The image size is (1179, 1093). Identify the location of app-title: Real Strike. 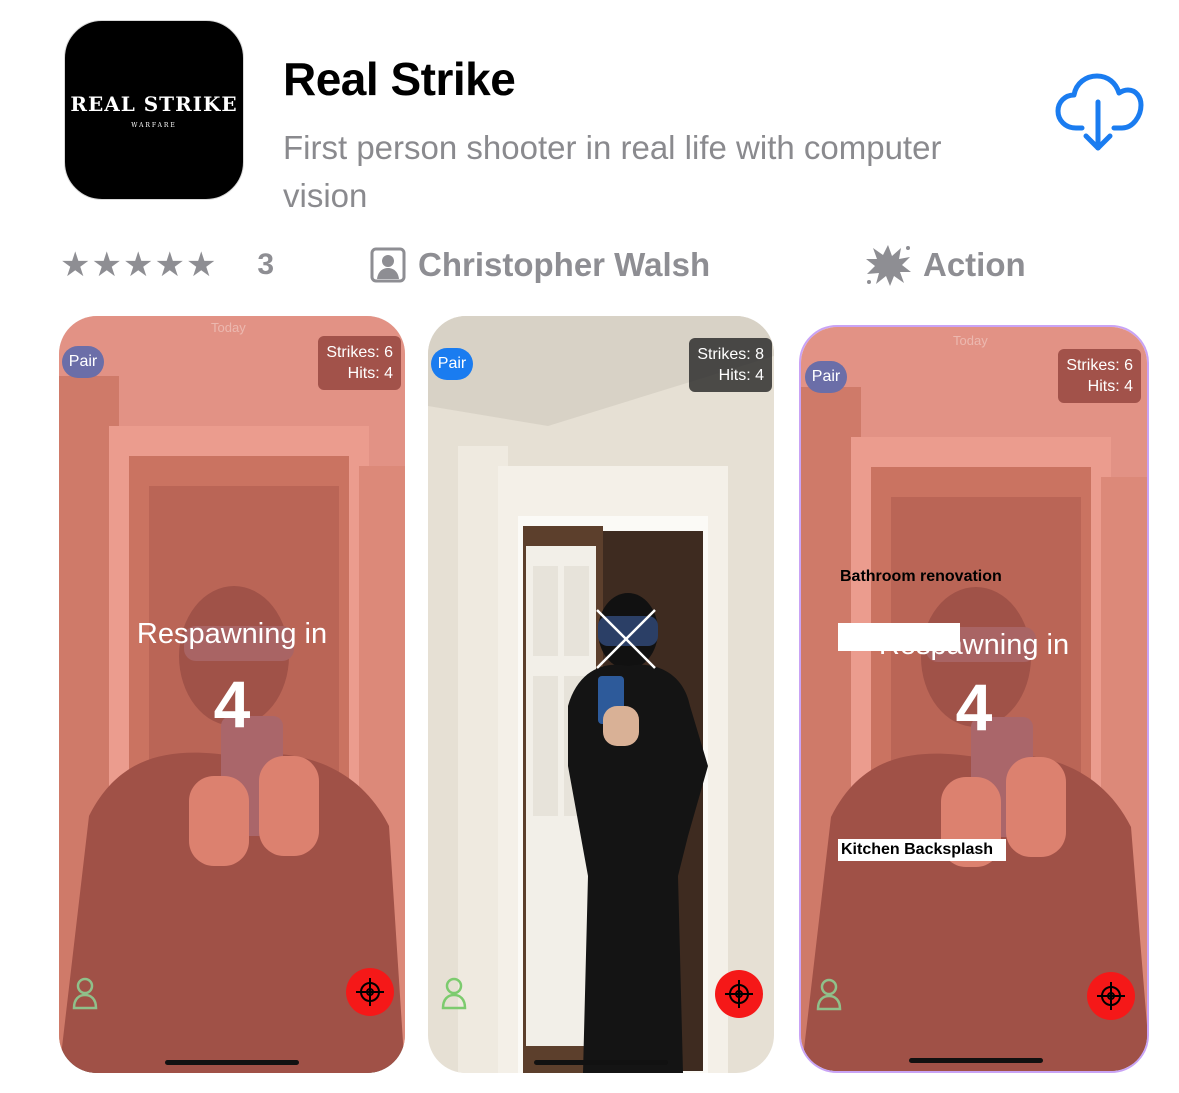
(399, 79).